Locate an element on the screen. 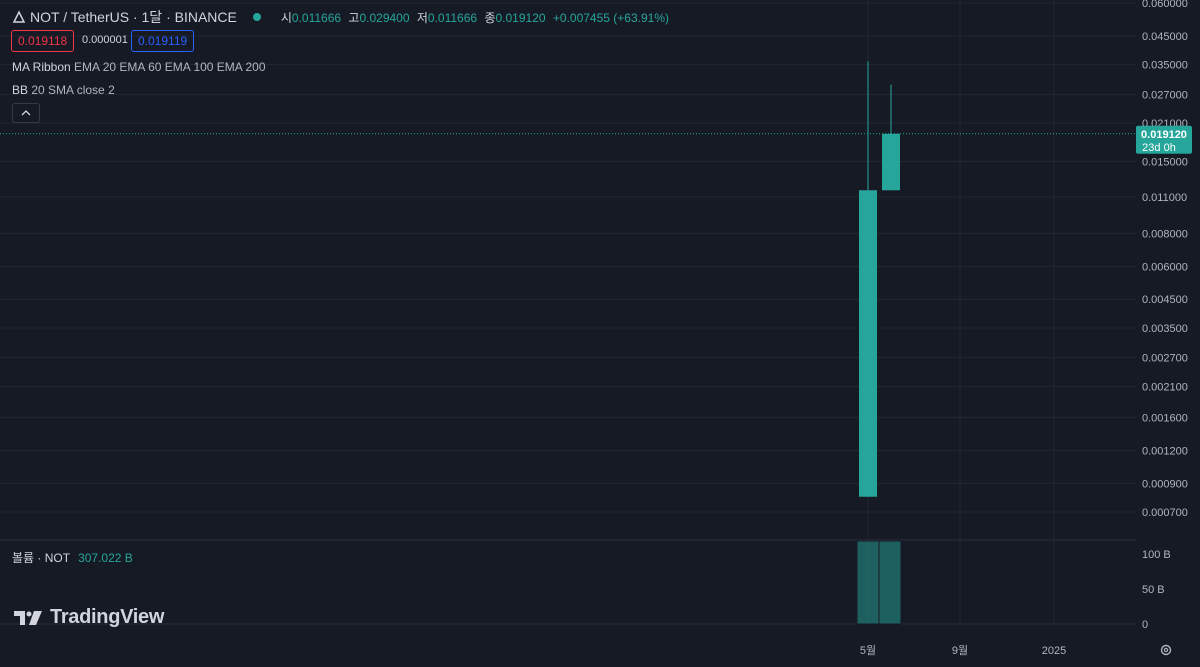 The image size is (1200, 667). change-value: +0.007455 (+63.91%) is located at coordinates (610, 17).